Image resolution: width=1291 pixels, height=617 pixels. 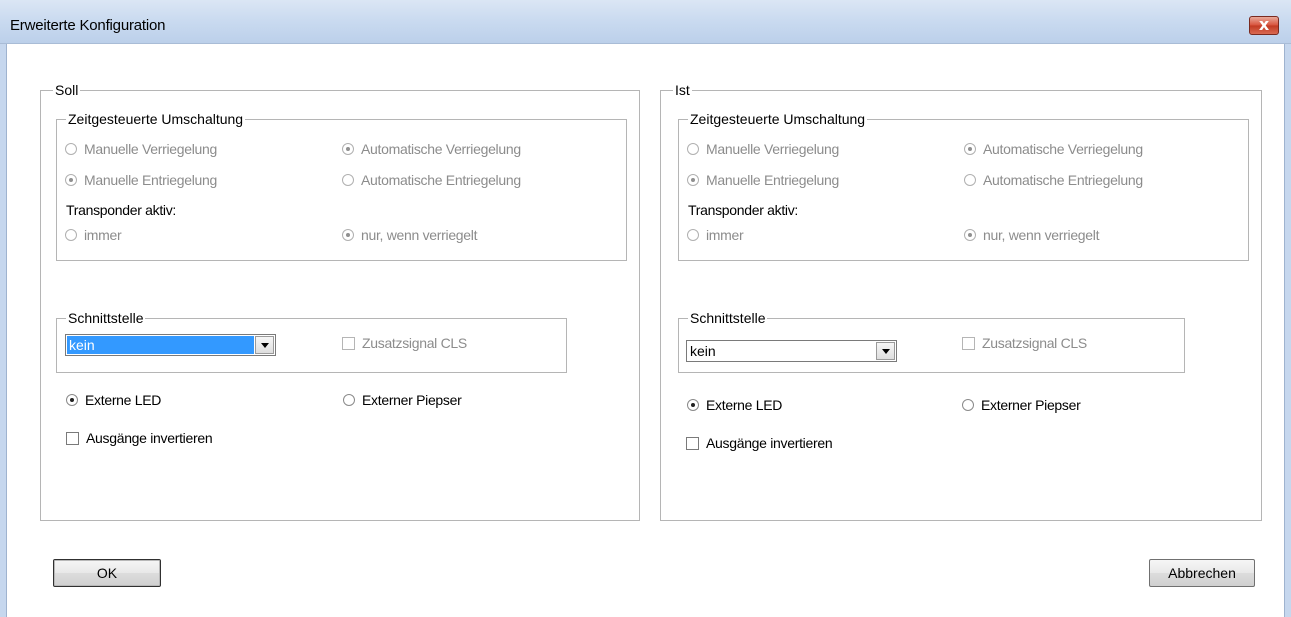 I want to click on ist-radio-manuelle-verriegelung: Manuelle Verriegelung, so click(x=763, y=149).